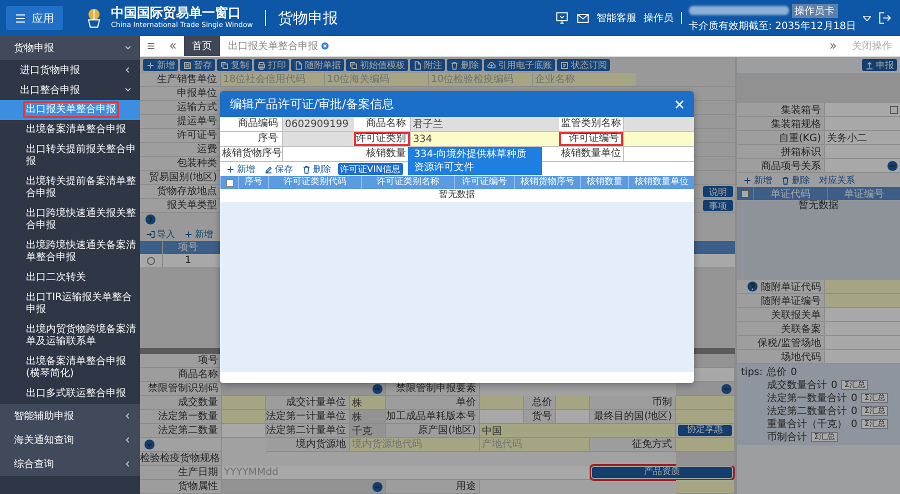 Image resolution: width=900 pixels, height=494 pixels. Describe the element at coordinates (405, 472) in the screenshot. I see `input-field: YYYYMMdd` at that location.